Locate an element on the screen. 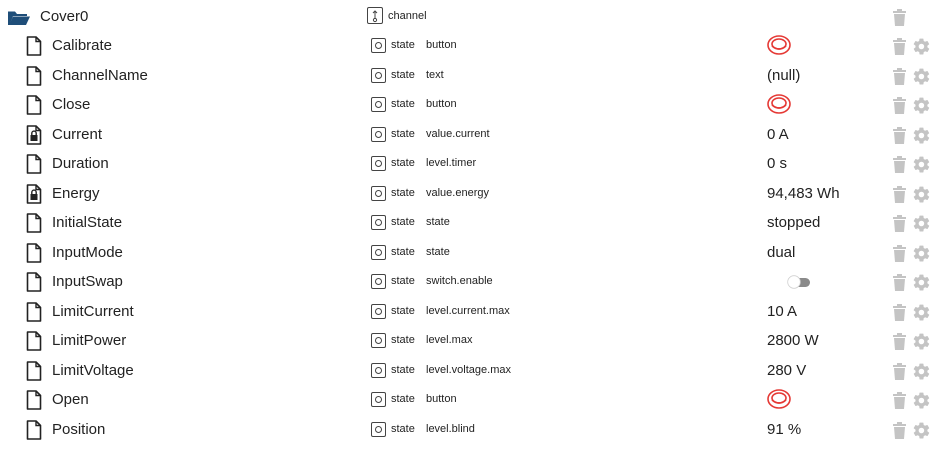  toggle-switch is located at coordinates (799, 284).